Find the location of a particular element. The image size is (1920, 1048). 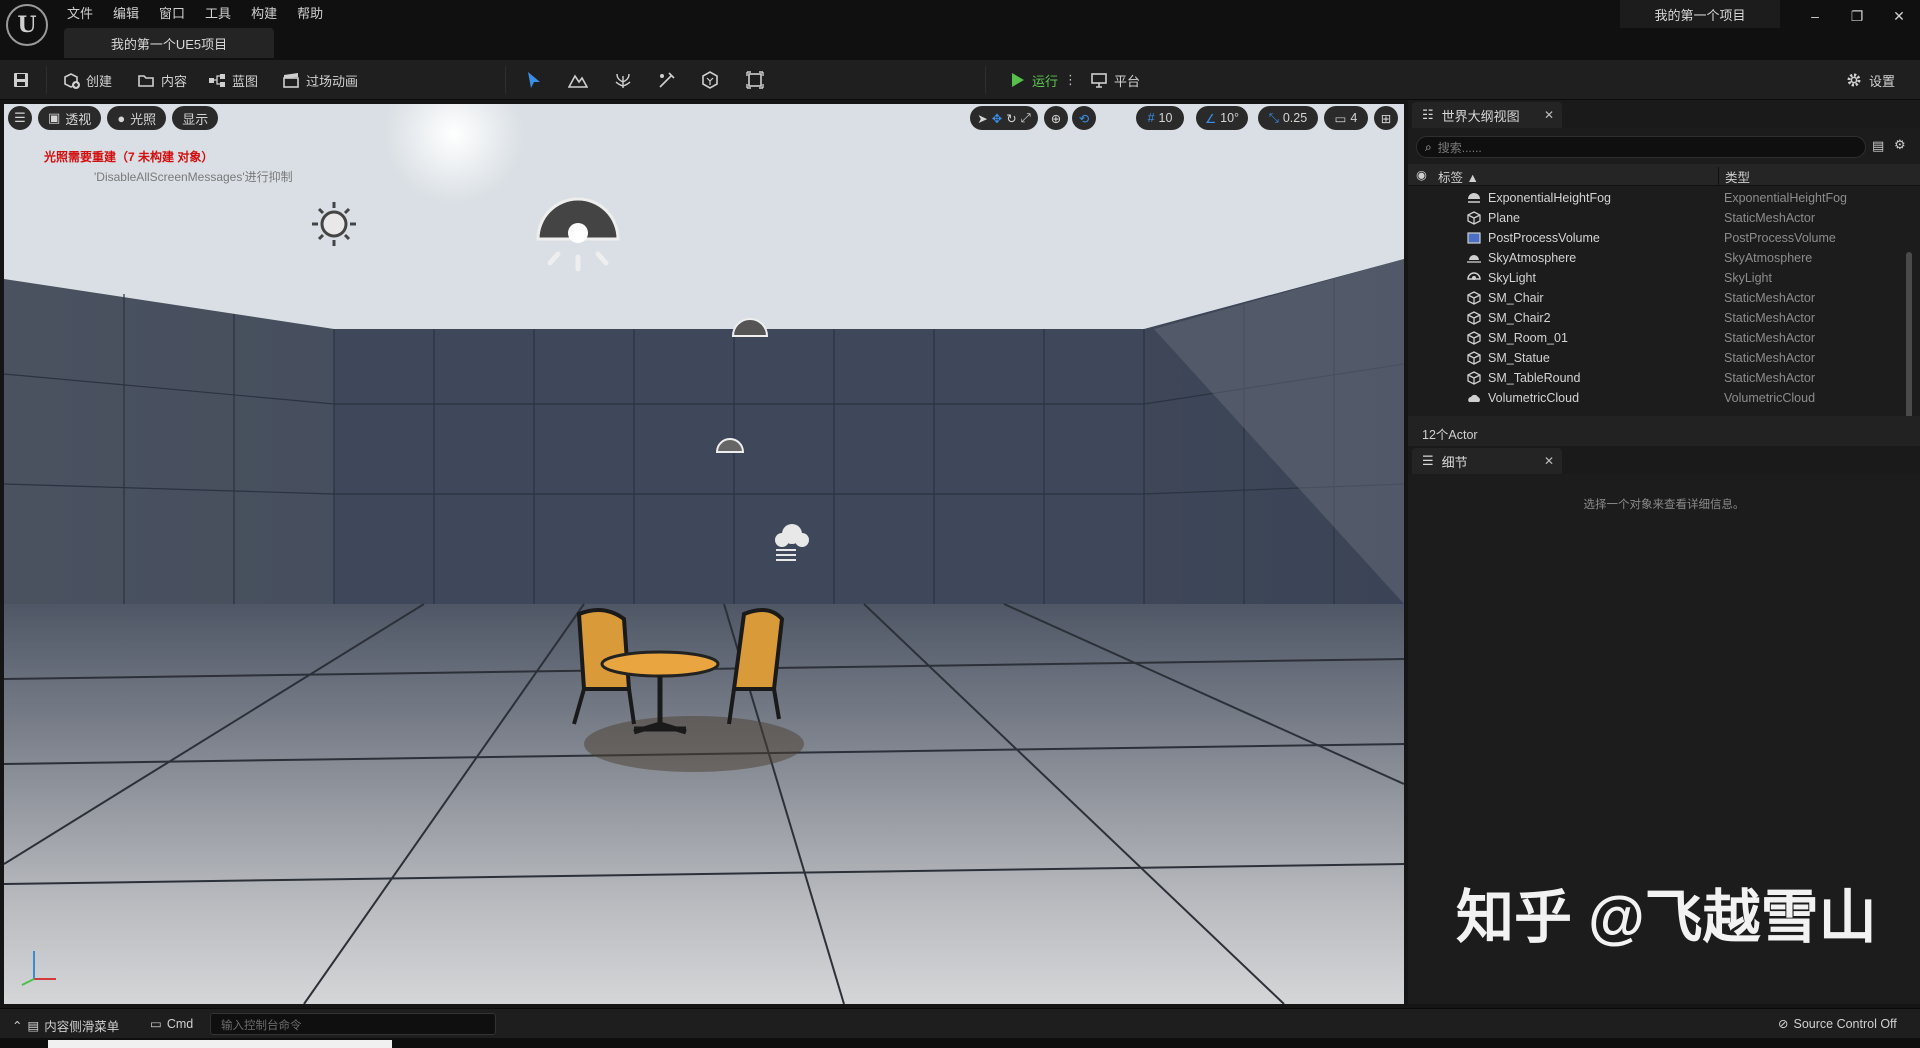

outliner-row: PostProcessVolume PostProcessVolume is located at coordinates (1658, 238).